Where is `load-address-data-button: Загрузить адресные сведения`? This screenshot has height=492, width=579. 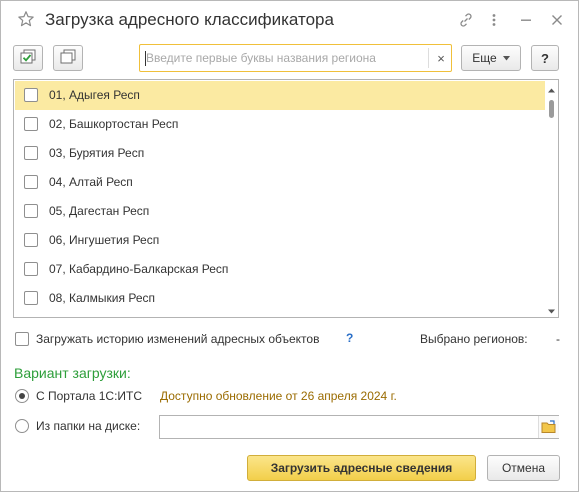
load-address-data-button: Загрузить адресные сведения is located at coordinates (361, 468).